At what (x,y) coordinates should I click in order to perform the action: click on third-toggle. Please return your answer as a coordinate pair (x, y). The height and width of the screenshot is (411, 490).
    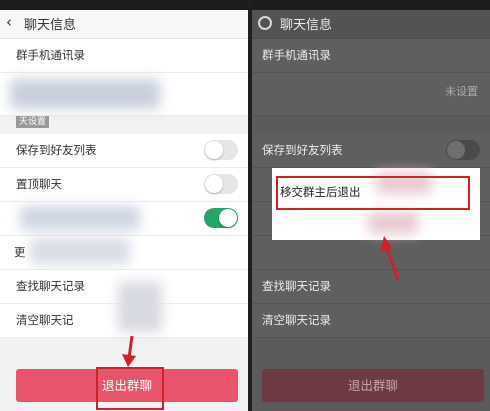
    Looking at the image, I should click on (221, 218).